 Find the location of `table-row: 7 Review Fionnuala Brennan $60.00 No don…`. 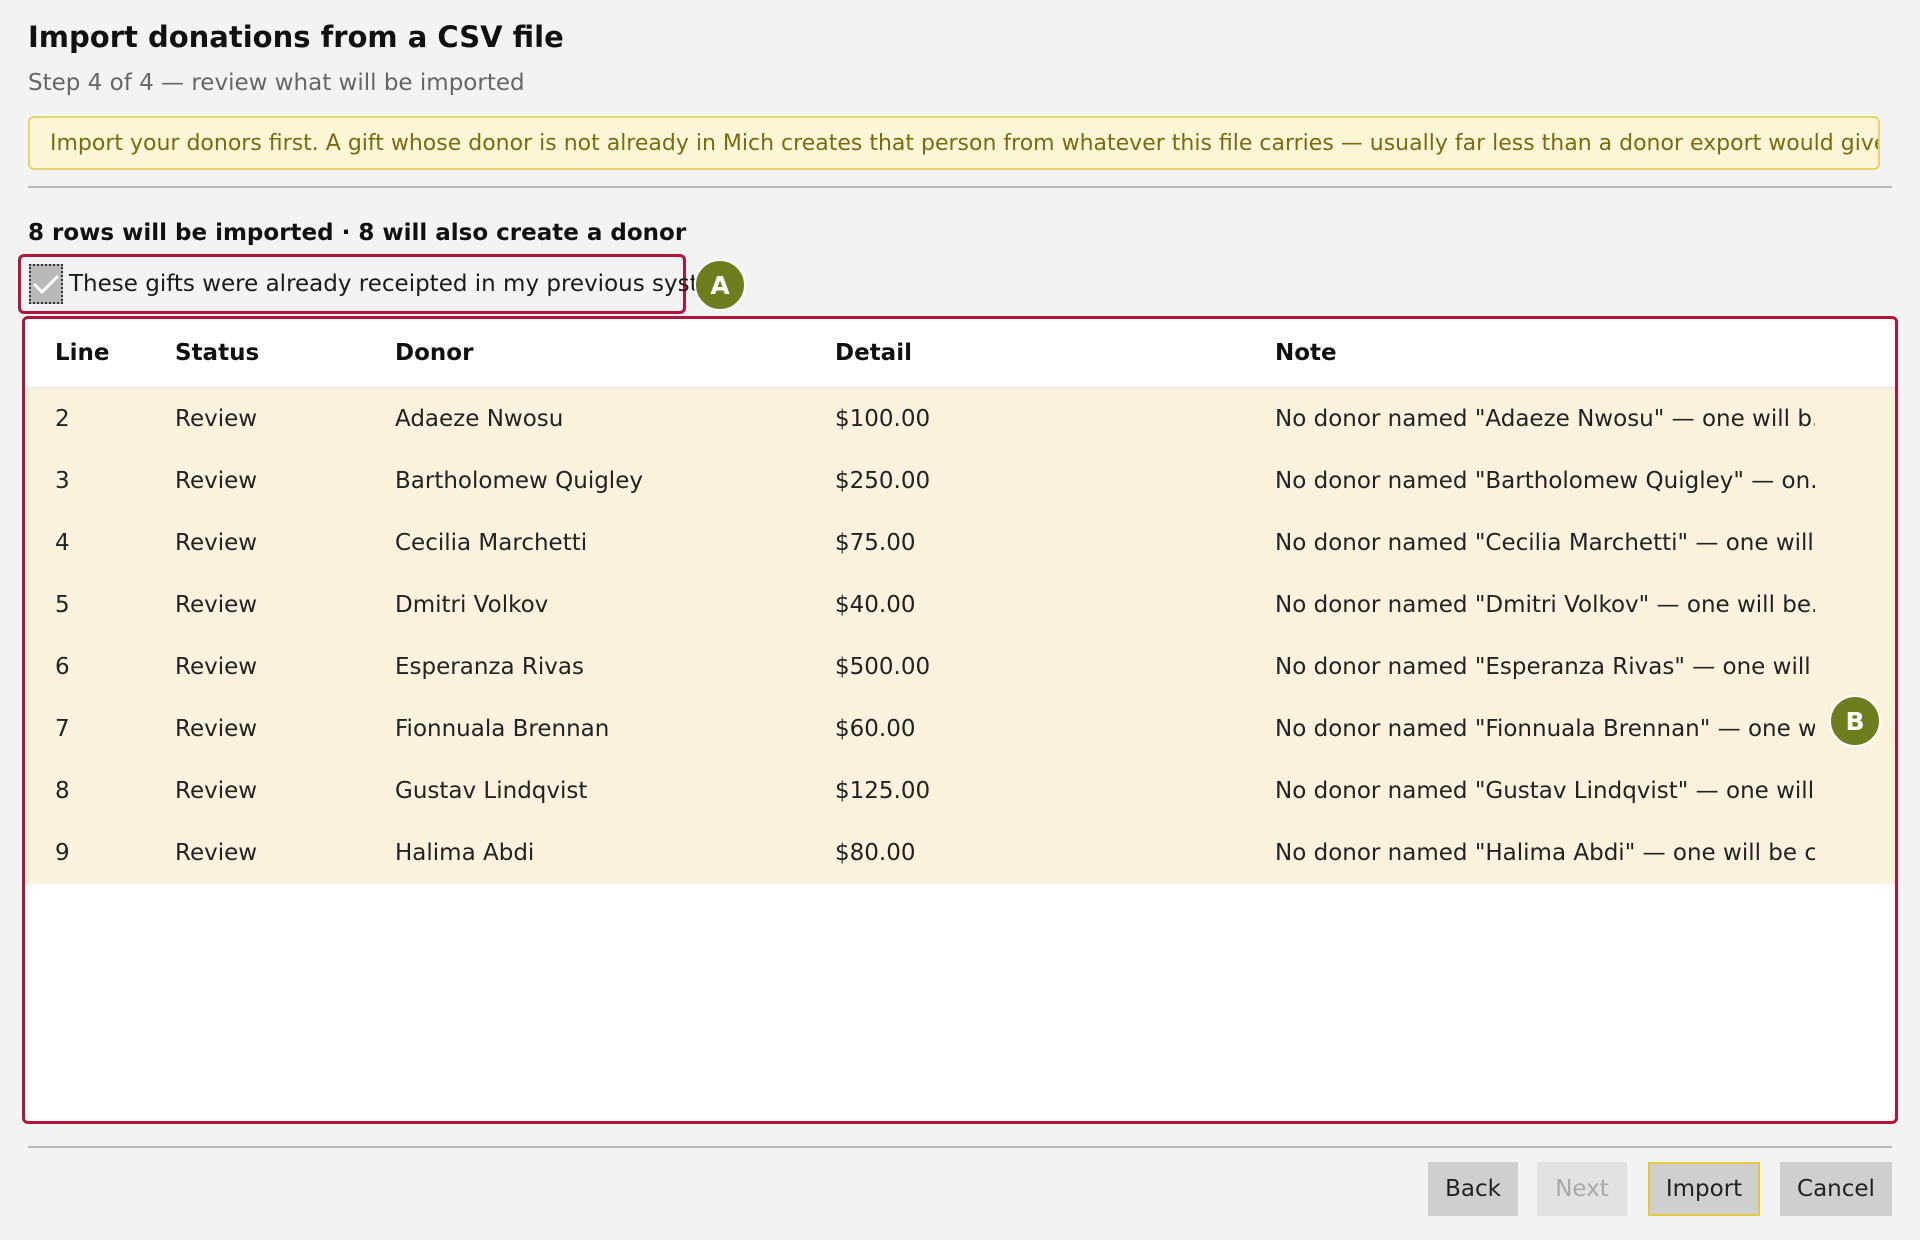

table-row: 7 Review Fionnuala Brennan $60.00 No don… is located at coordinates (960, 729).